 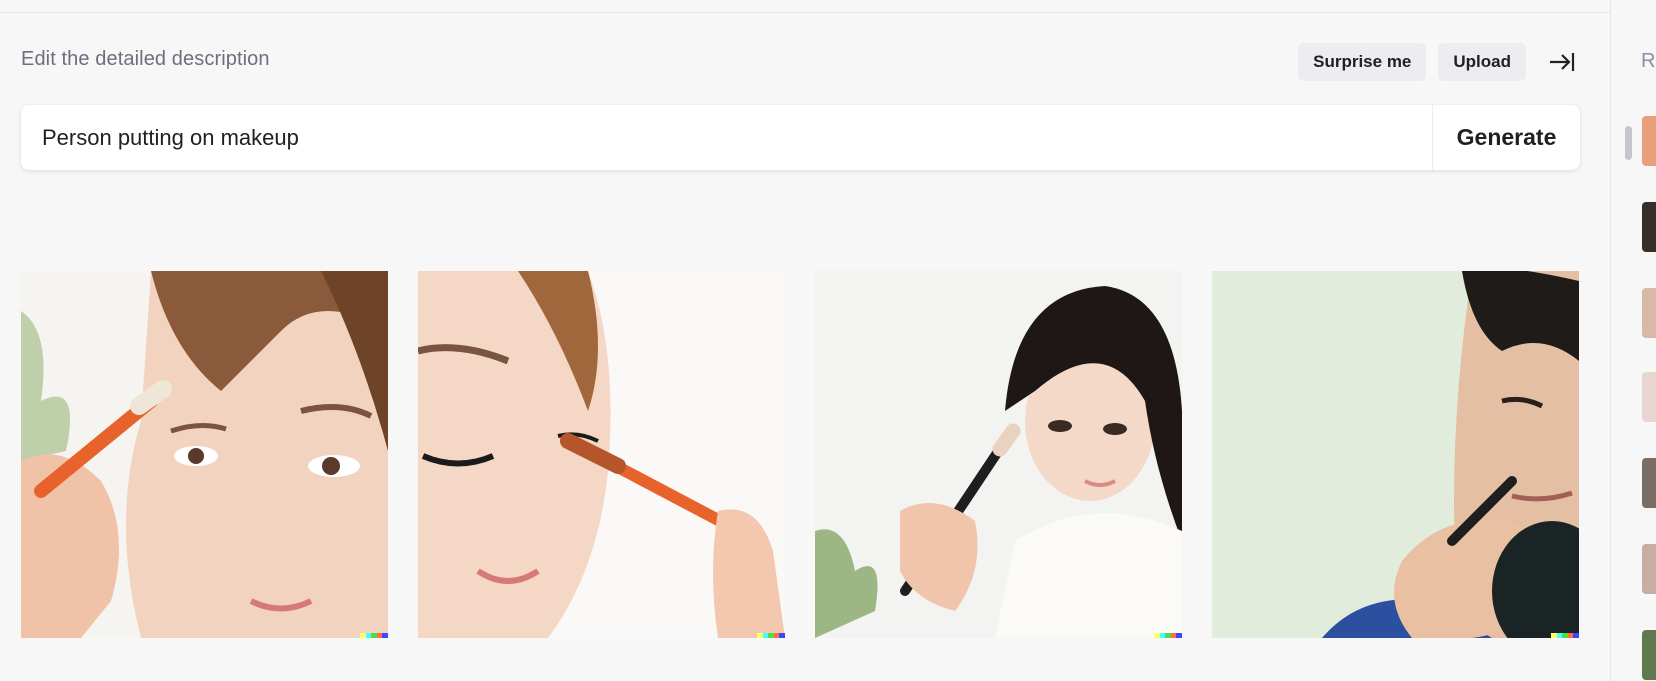 I want to click on woman-brush-eyebrow-image, so click(x=204, y=454).